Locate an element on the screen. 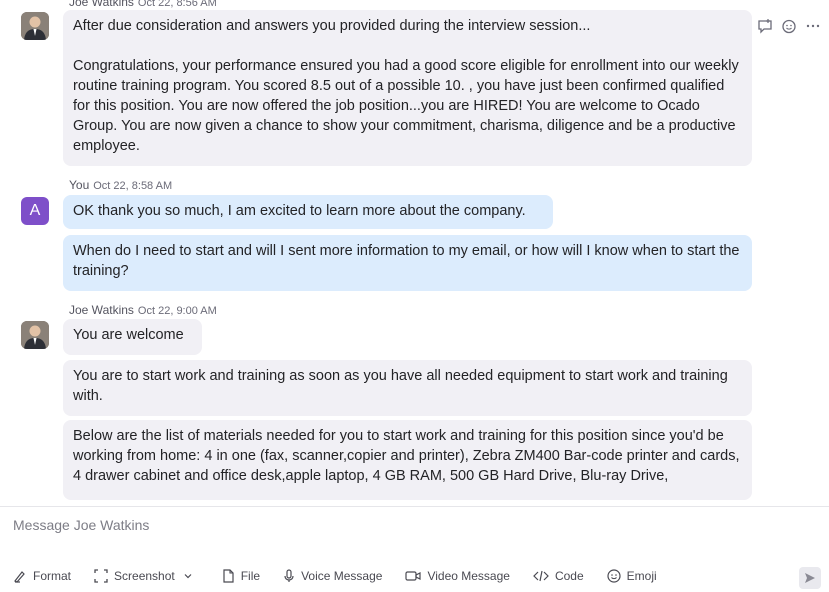  emoji-icon is located at coordinates (614, 576).